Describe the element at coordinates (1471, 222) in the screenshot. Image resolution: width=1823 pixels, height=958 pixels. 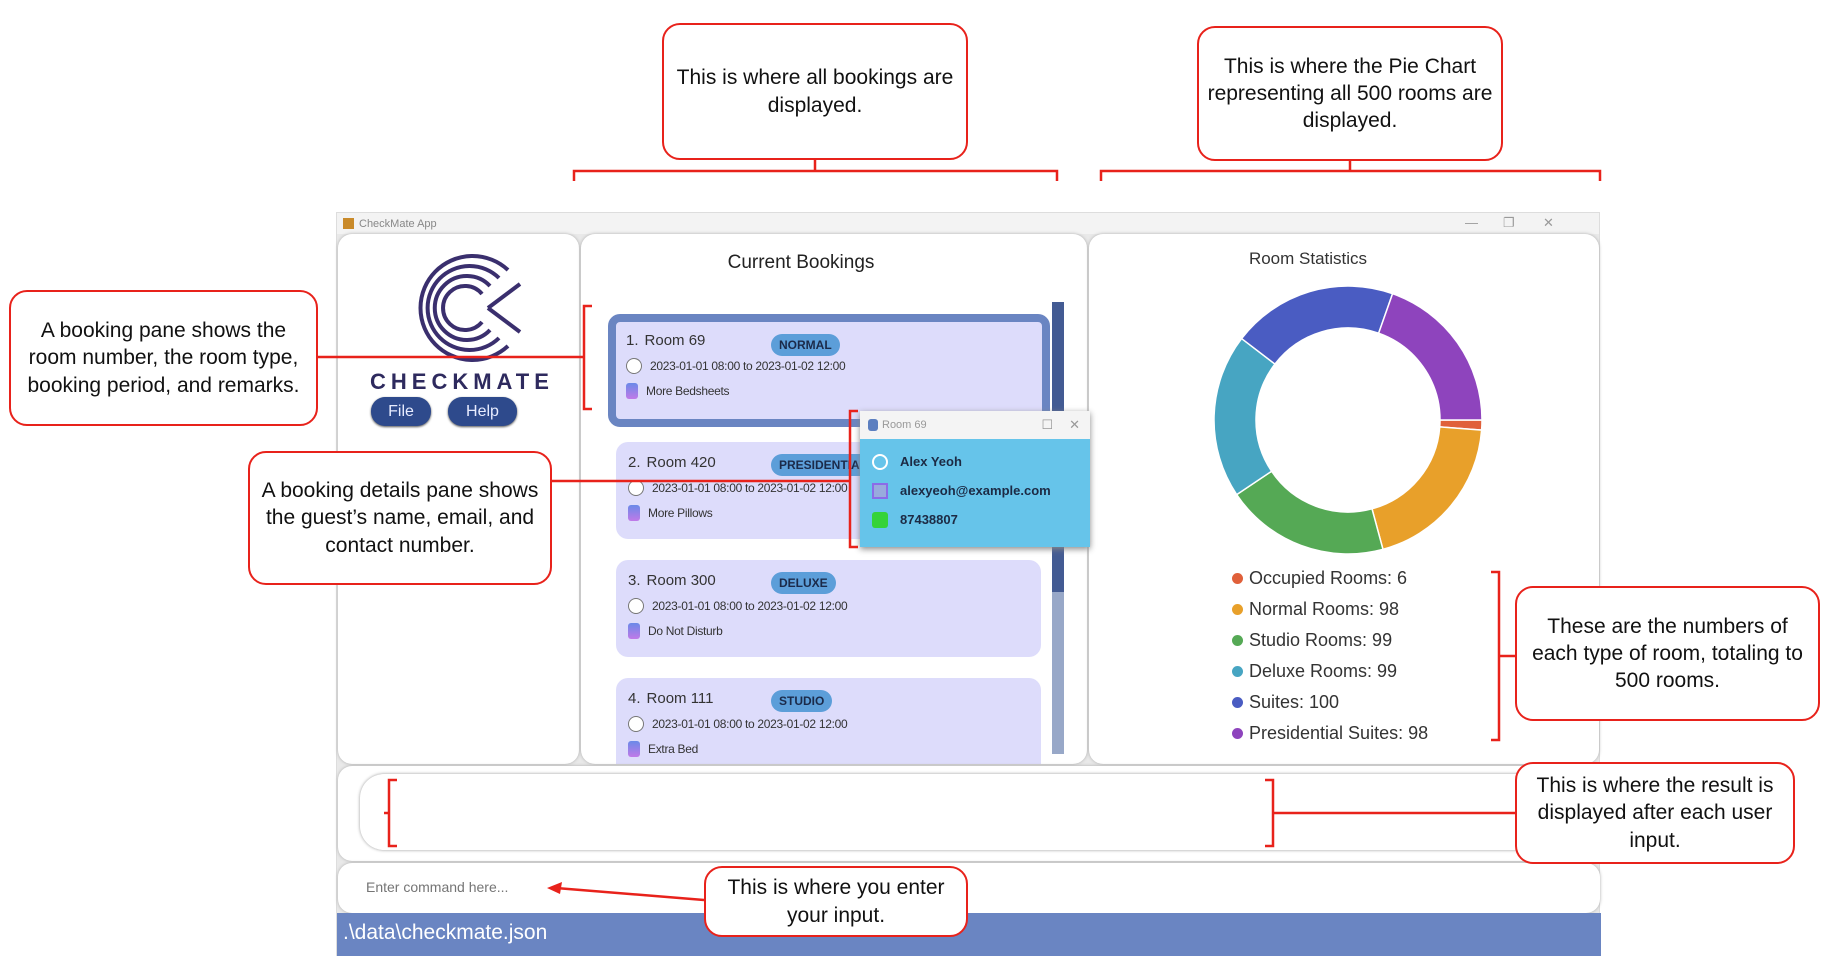
I see `minimize-button: —` at that location.